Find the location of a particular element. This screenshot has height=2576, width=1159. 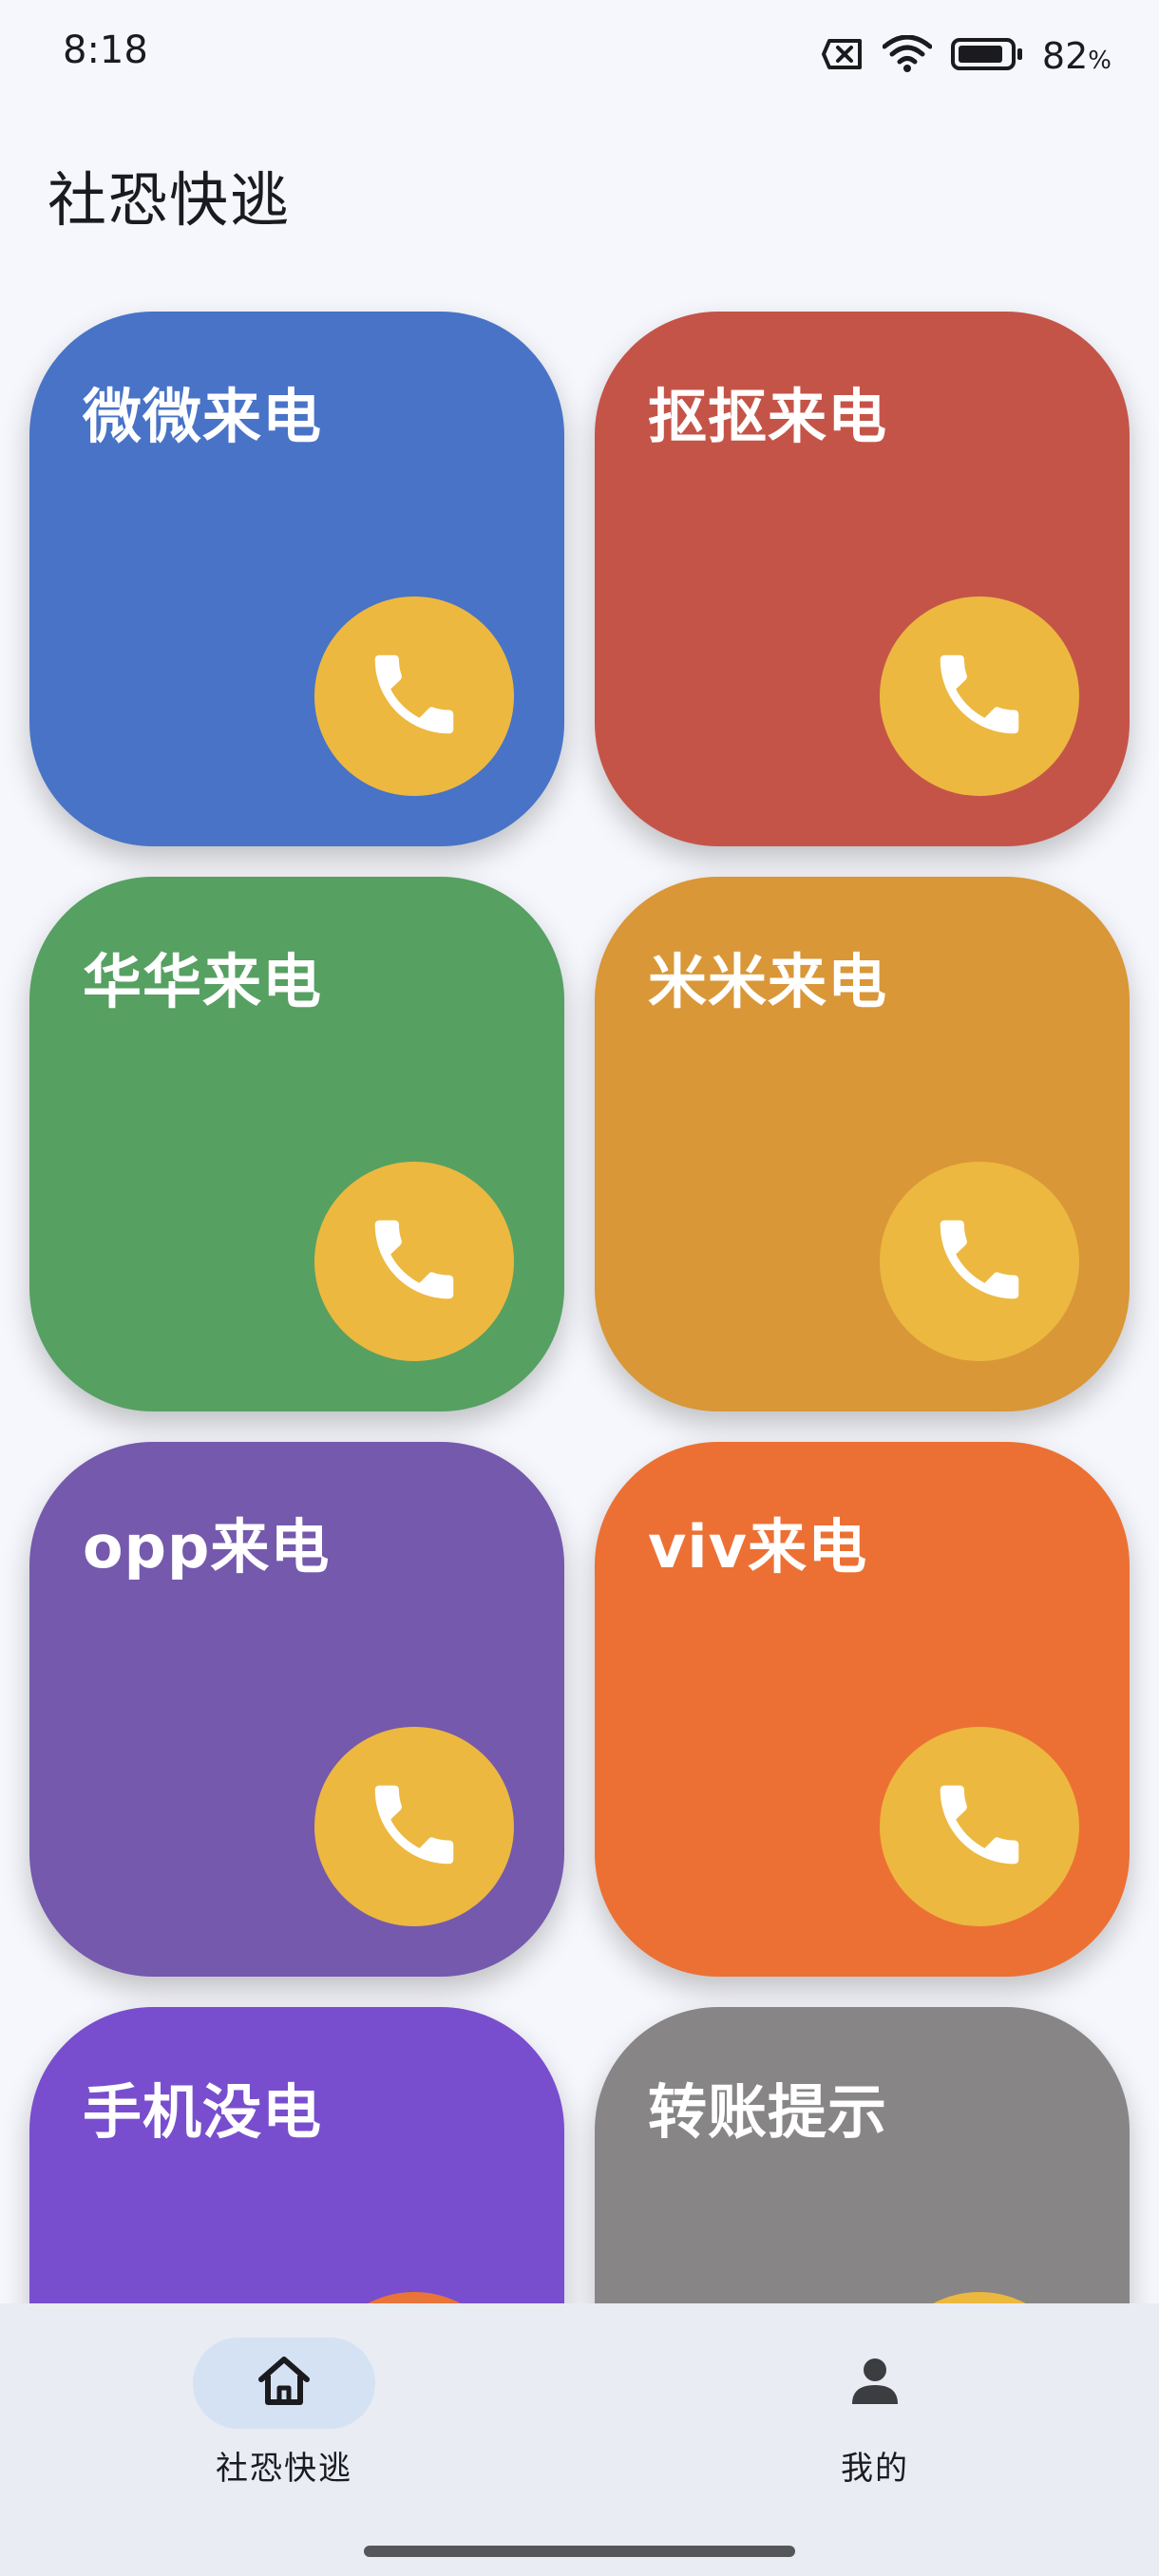

wifi-icon is located at coordinates (907, 55).